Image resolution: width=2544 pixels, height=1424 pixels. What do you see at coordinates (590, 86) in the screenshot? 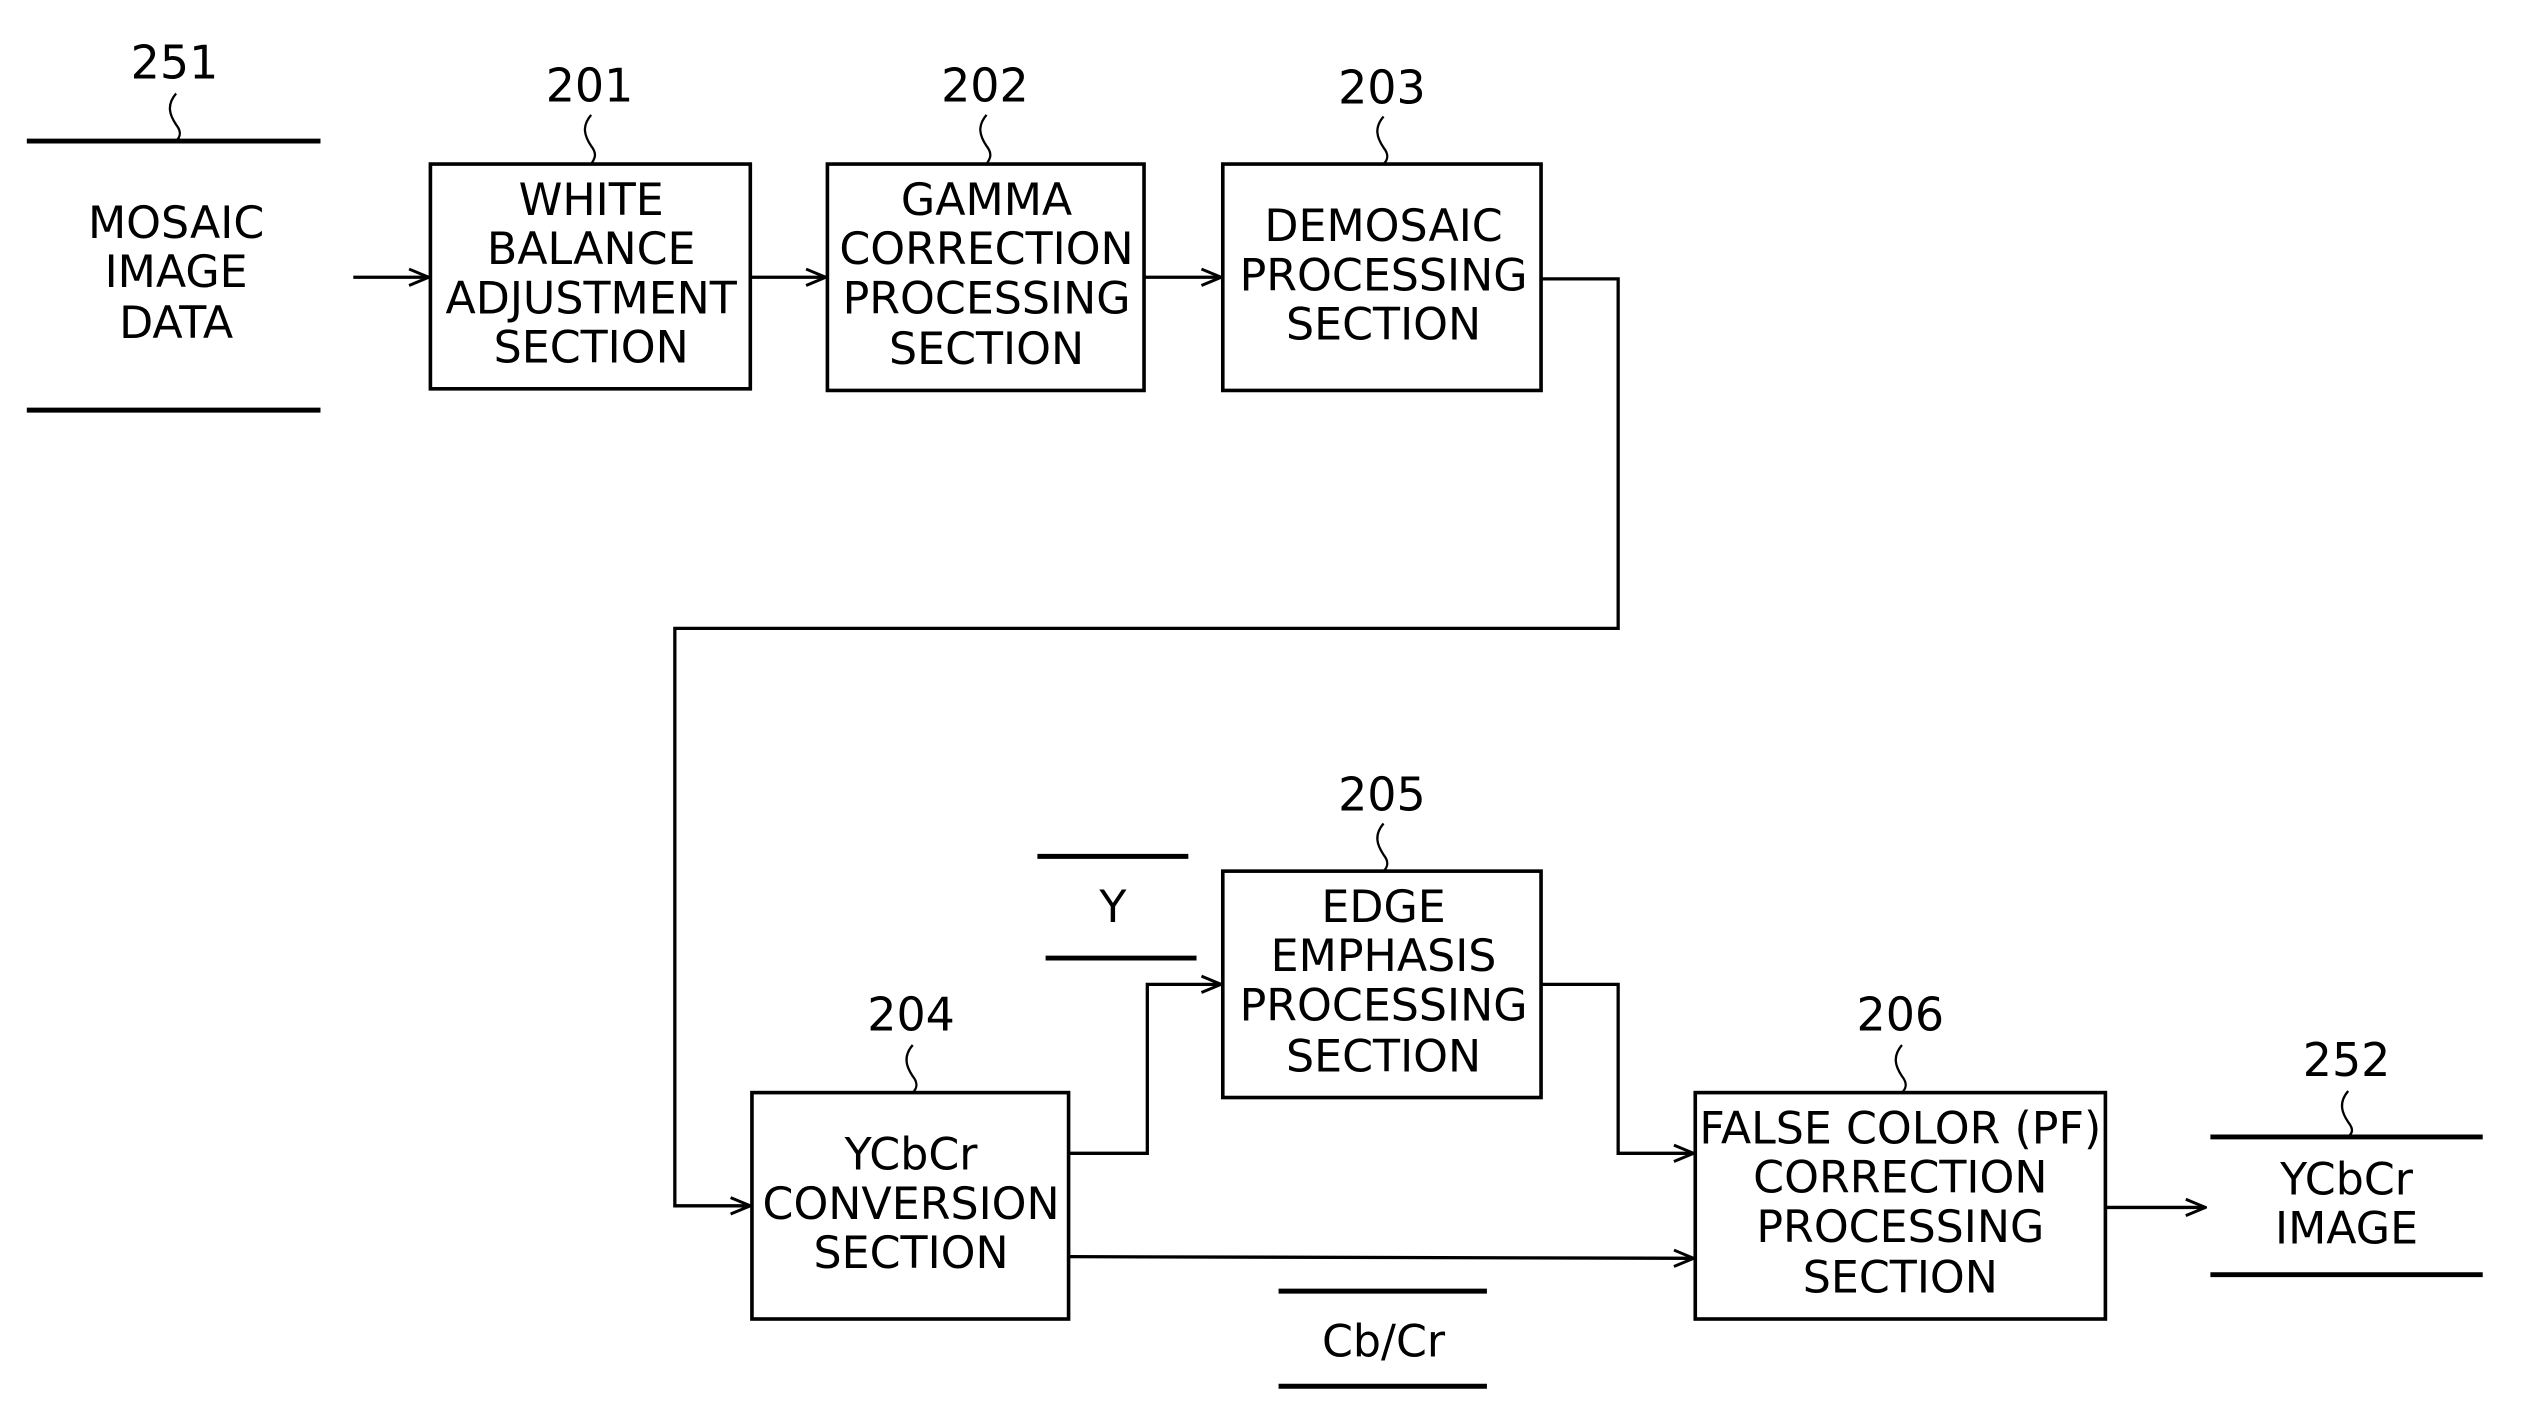
I see `ref-label-201: 201` at bounding box center [590, 86].